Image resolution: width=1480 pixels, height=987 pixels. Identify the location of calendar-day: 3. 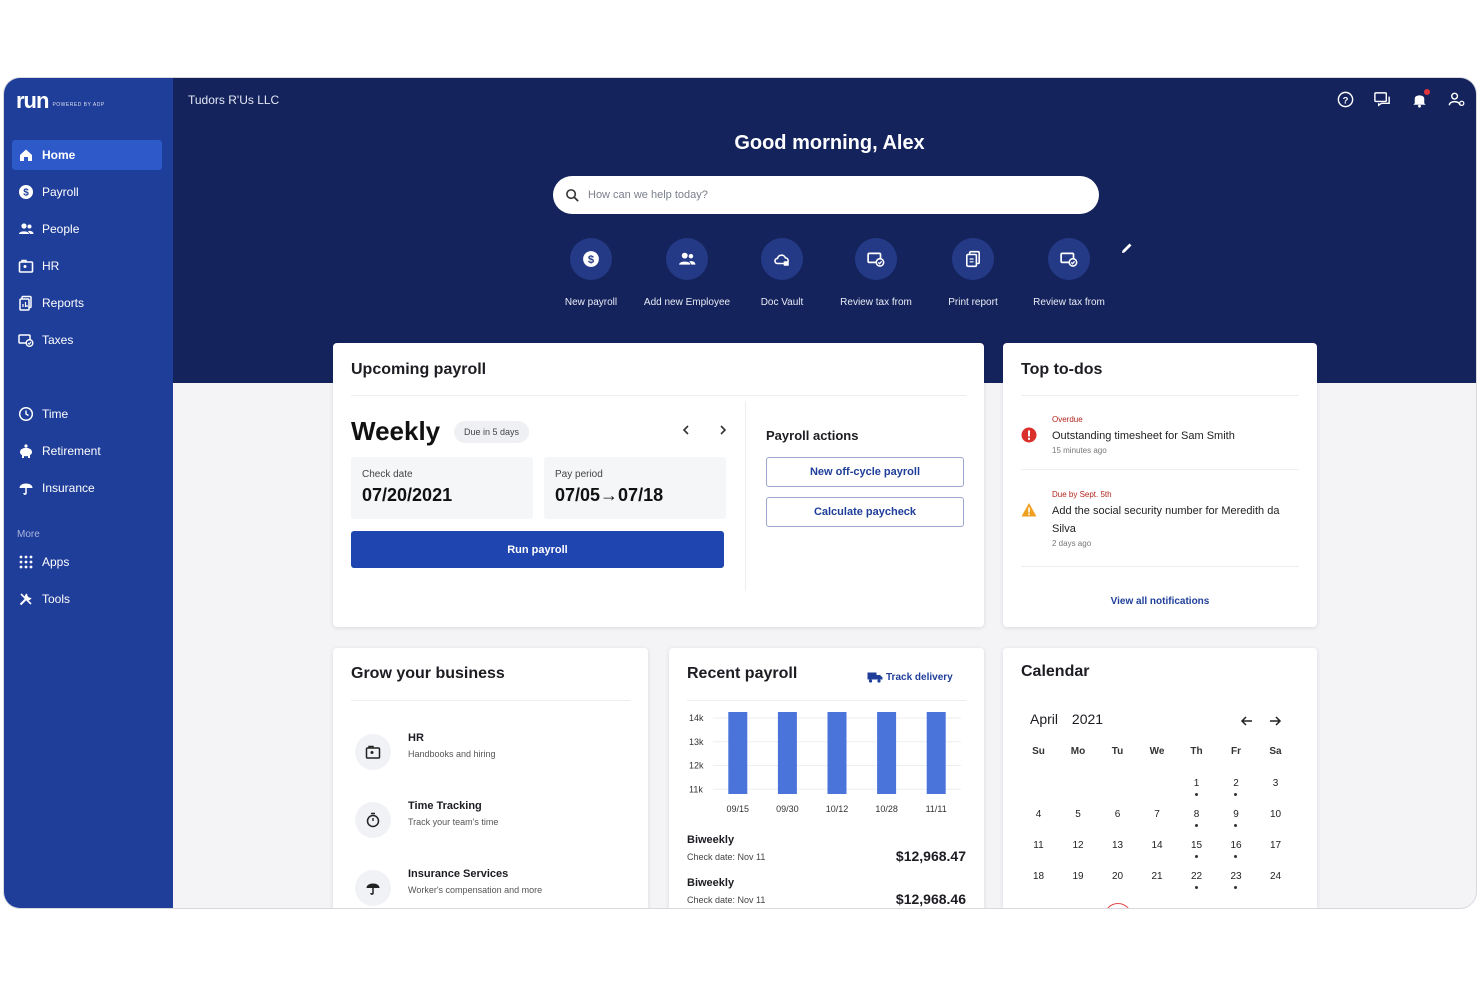
(1275, 783).